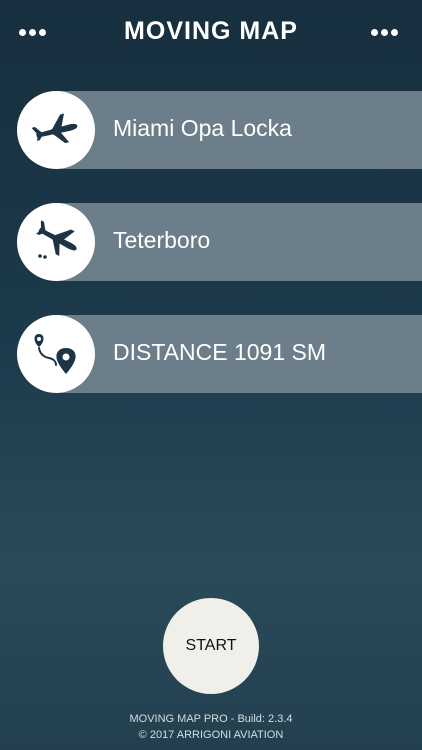  I want to click on departure-plane-icon, so click(54, 128).